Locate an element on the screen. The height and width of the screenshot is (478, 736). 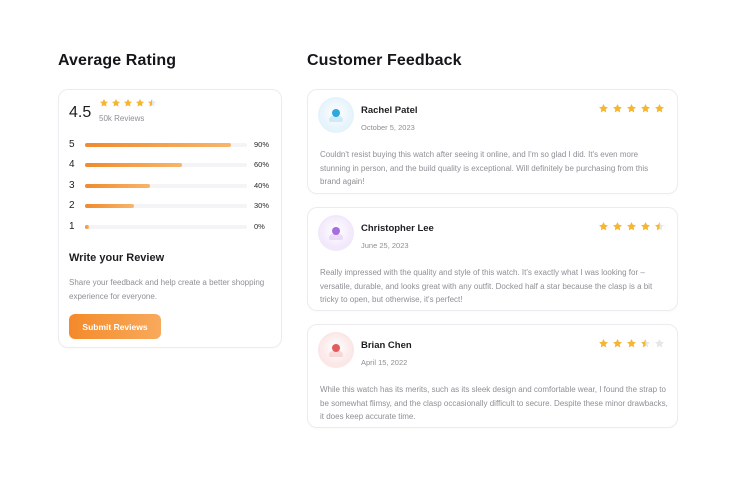
review-date: October 5, 2023 is located at coordinates (388, 127).